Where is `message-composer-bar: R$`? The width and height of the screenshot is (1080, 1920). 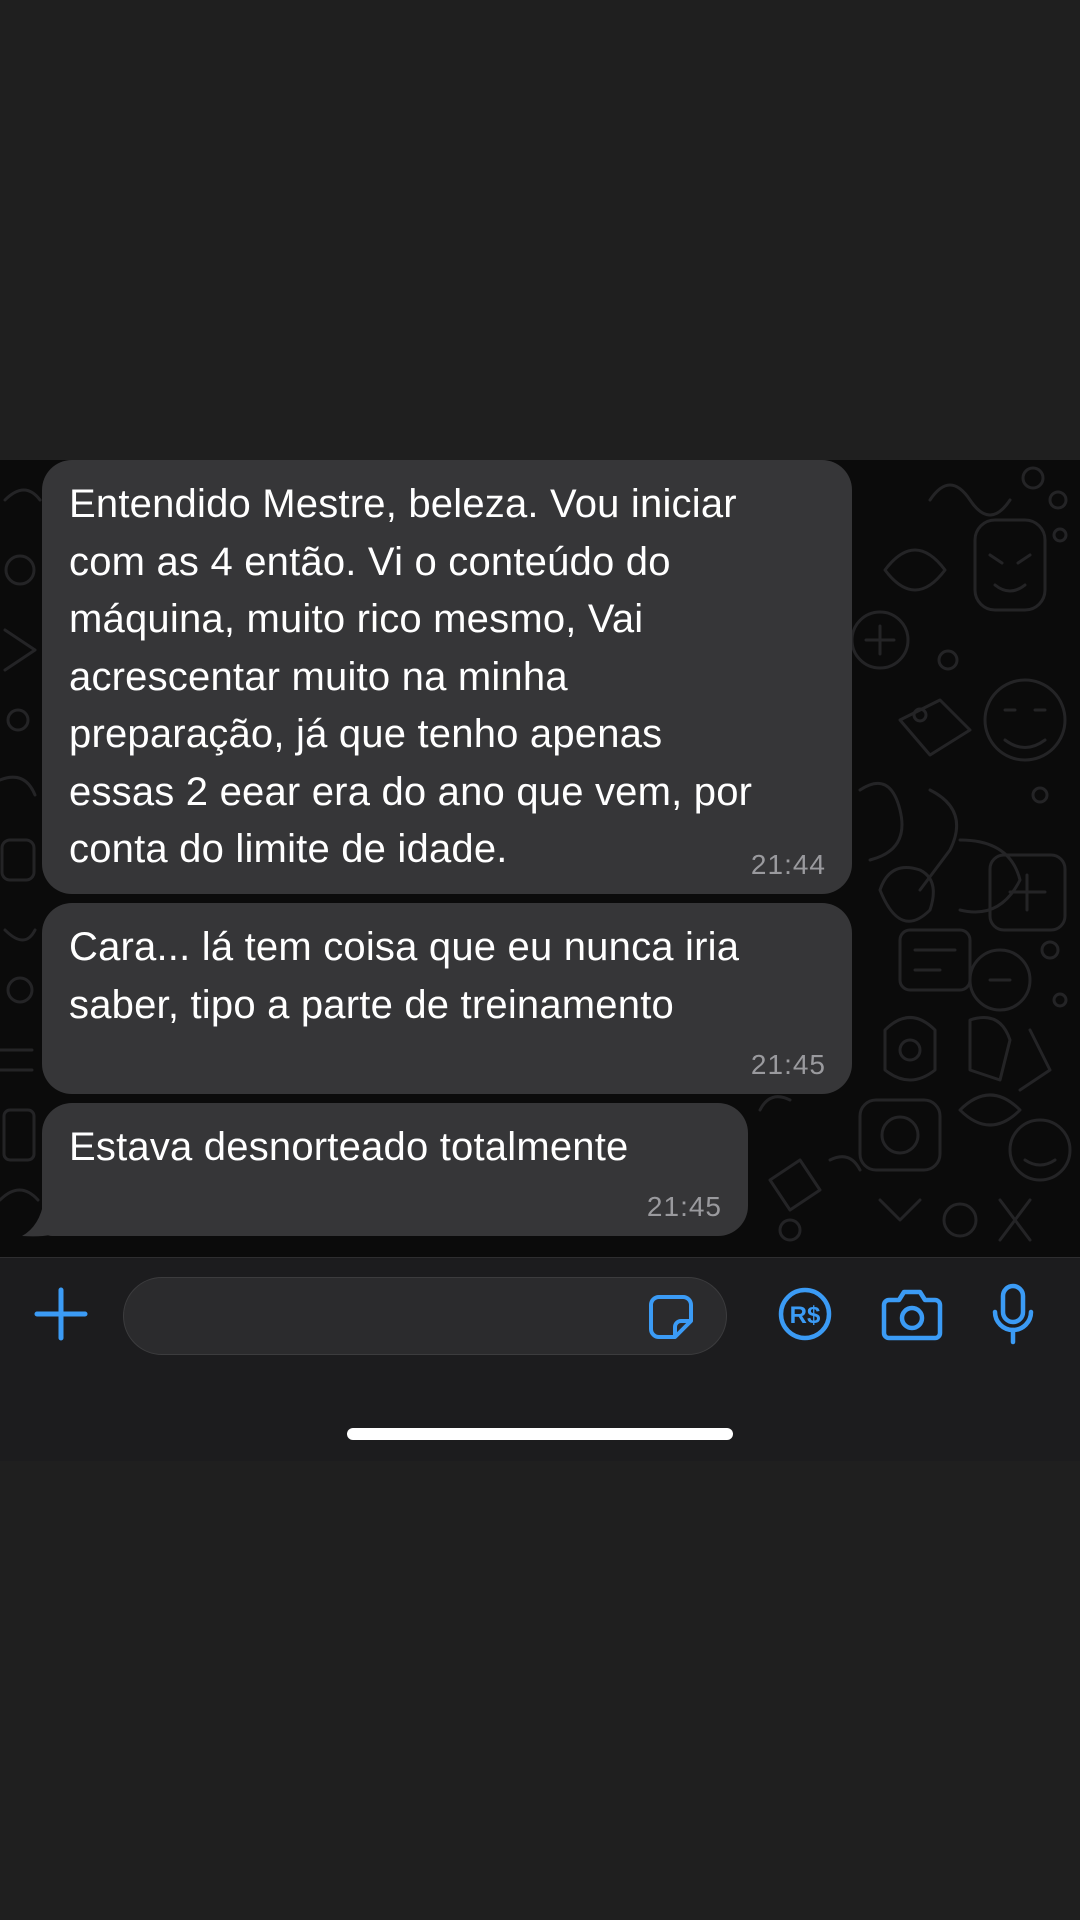
message-composer-bar: R$ is located at coordinates (540, 1359).